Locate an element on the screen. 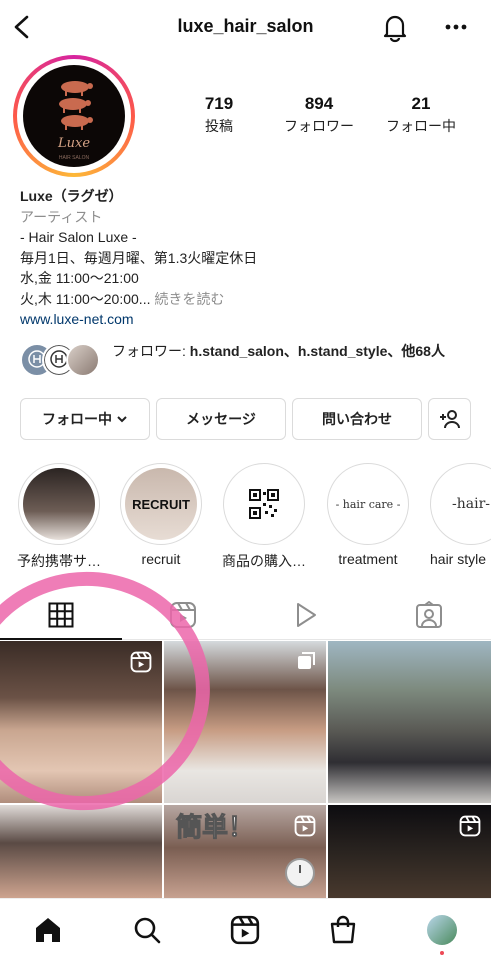  tab-posts-grid is located at coordinates (61, 615).